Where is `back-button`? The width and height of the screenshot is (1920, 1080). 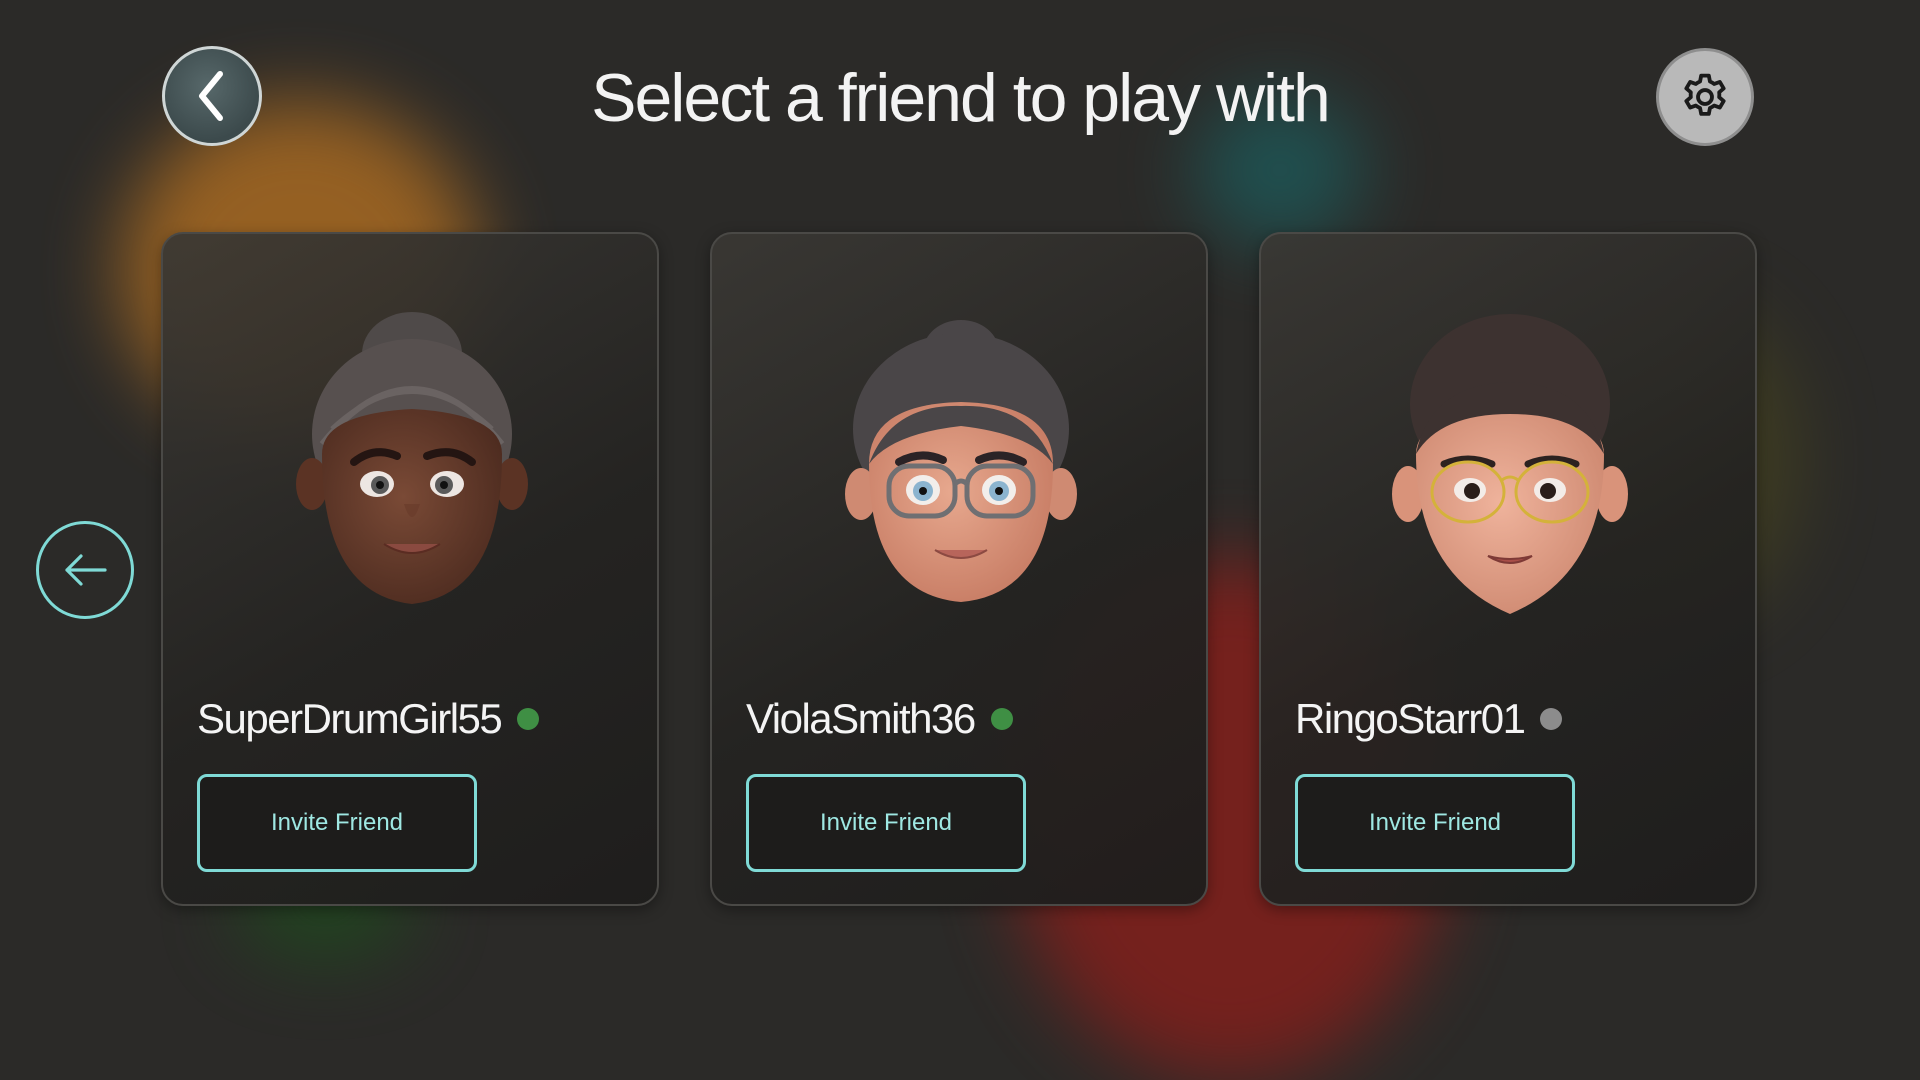 back-button is located at coordinates (212, 96).